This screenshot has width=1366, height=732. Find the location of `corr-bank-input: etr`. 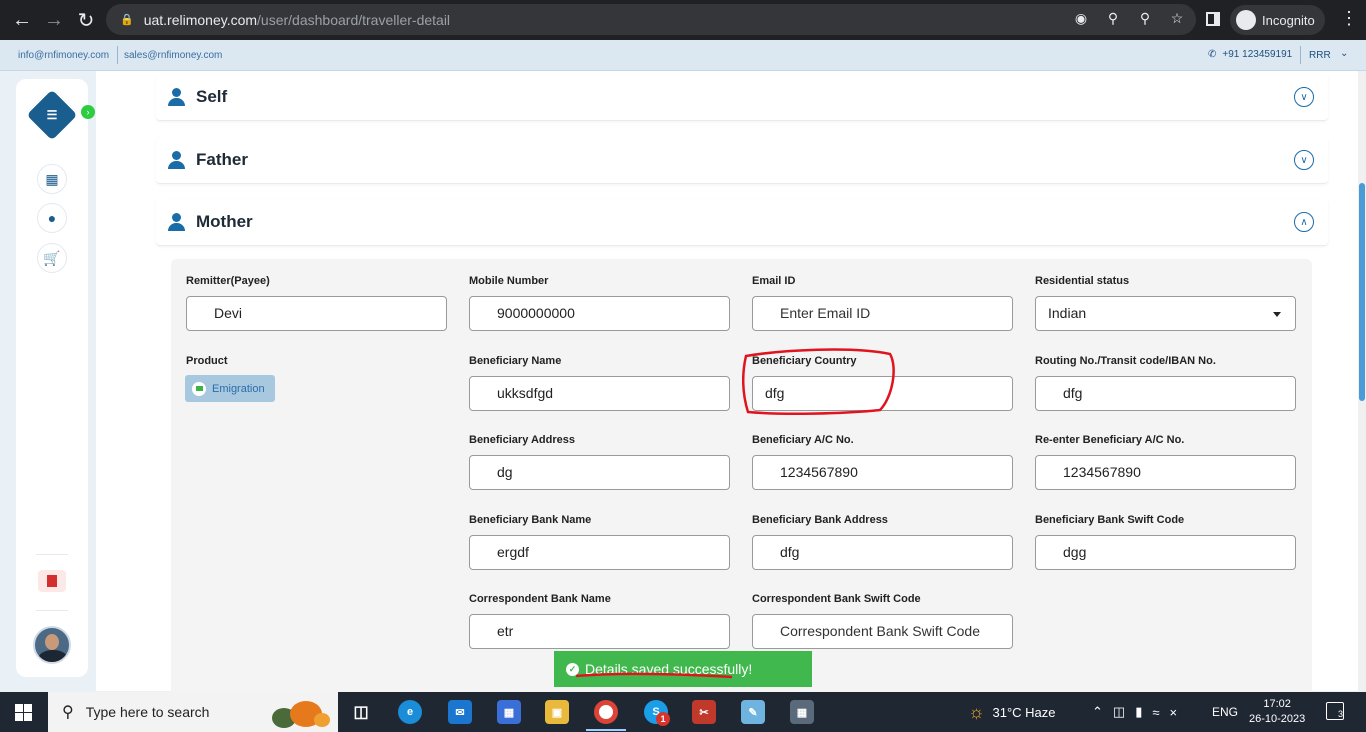

corr-bank-input: etr is located at coordinates (599, 631).